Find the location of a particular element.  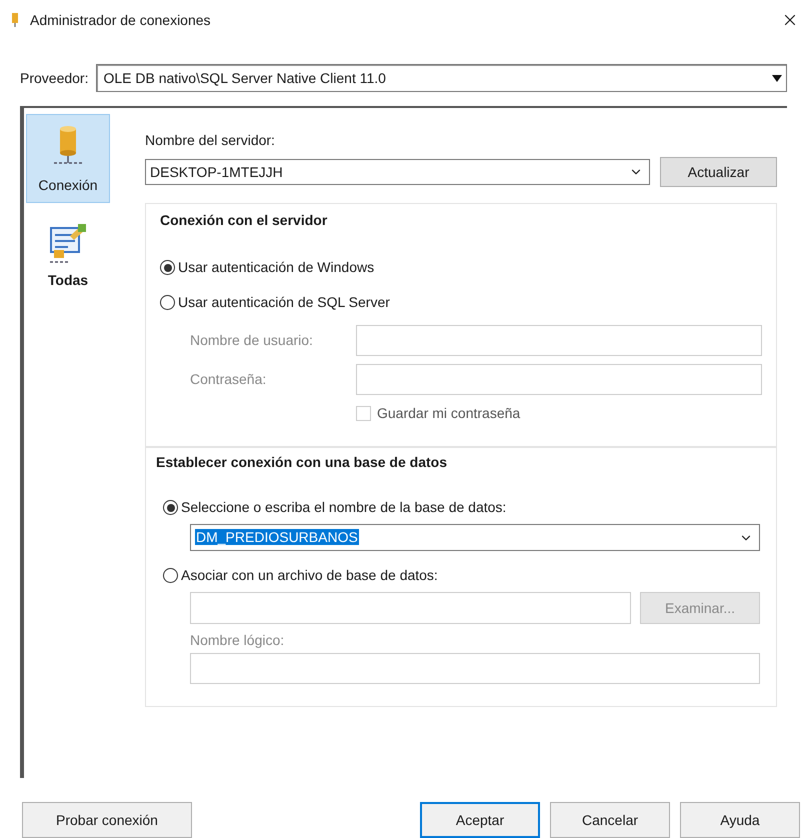

window-title: Administrador de conexiones is located at coordinates (120, 20).